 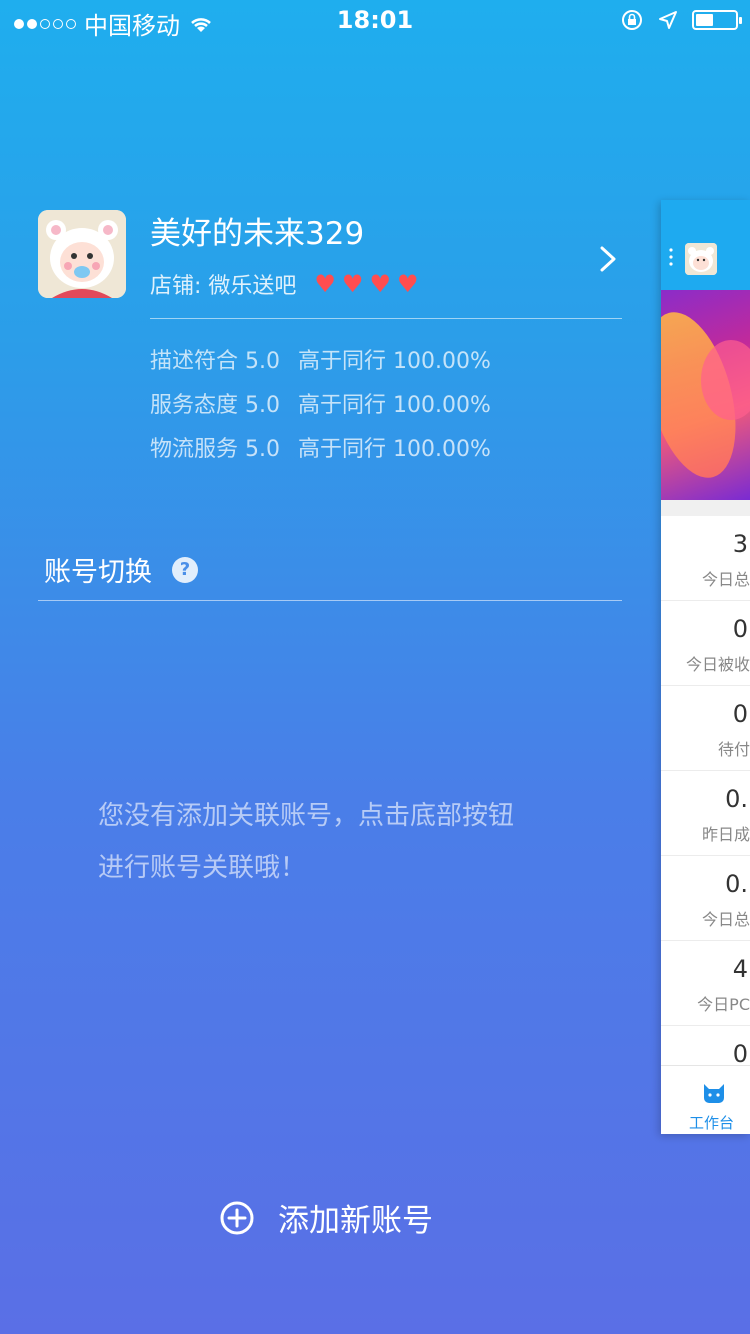 What do you see at coordinates (723, 1004) in the screenshot?
I see `stat-label: 今日PC` at bounding box center [723, 1004].